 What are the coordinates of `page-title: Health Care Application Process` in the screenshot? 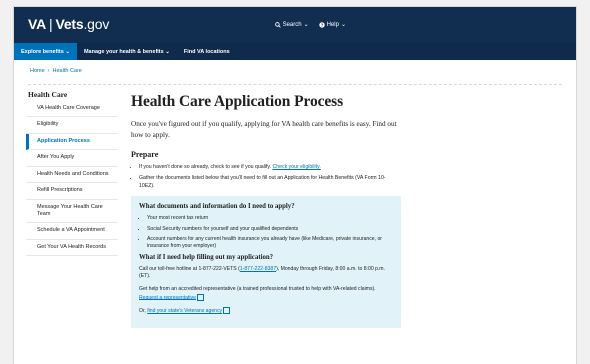 It's located at (237, 101).